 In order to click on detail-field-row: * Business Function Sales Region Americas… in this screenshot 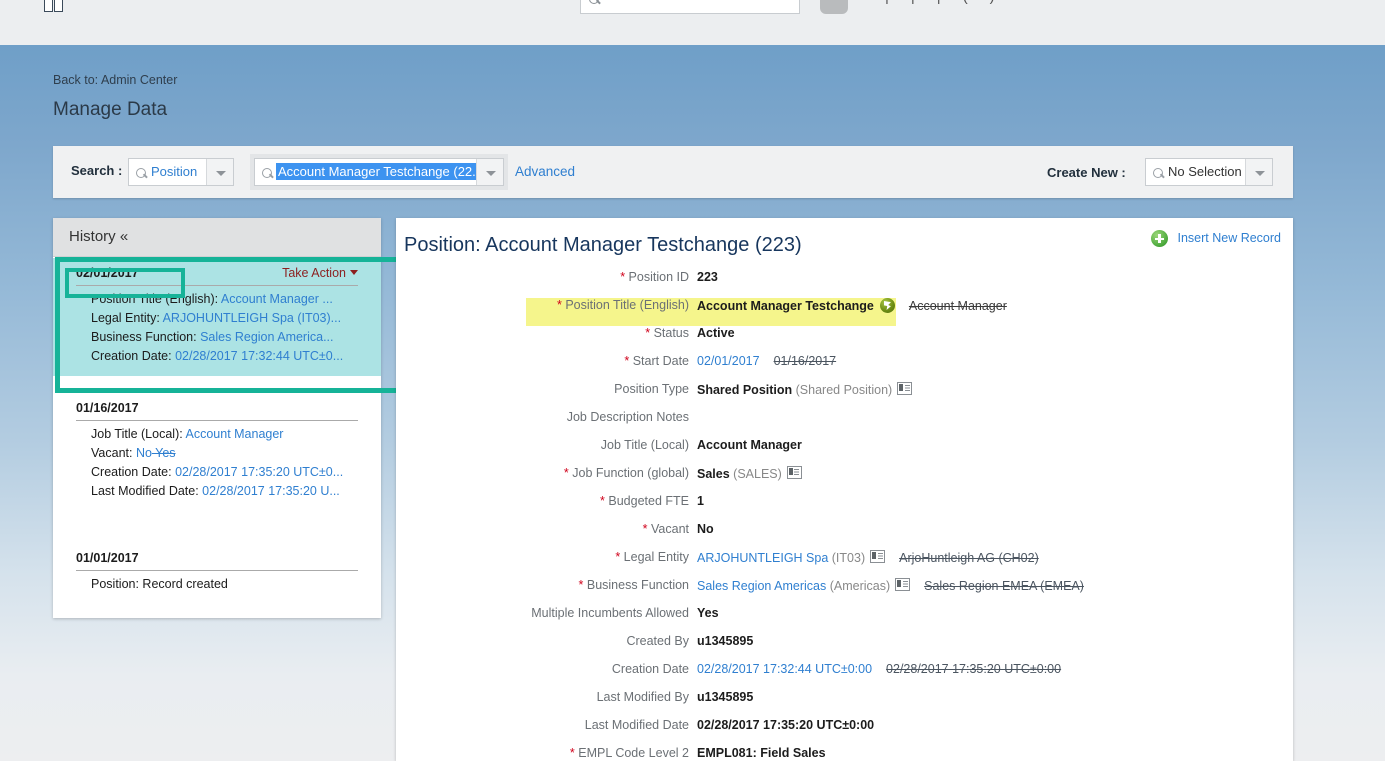, I will do `click(844, 592)`.